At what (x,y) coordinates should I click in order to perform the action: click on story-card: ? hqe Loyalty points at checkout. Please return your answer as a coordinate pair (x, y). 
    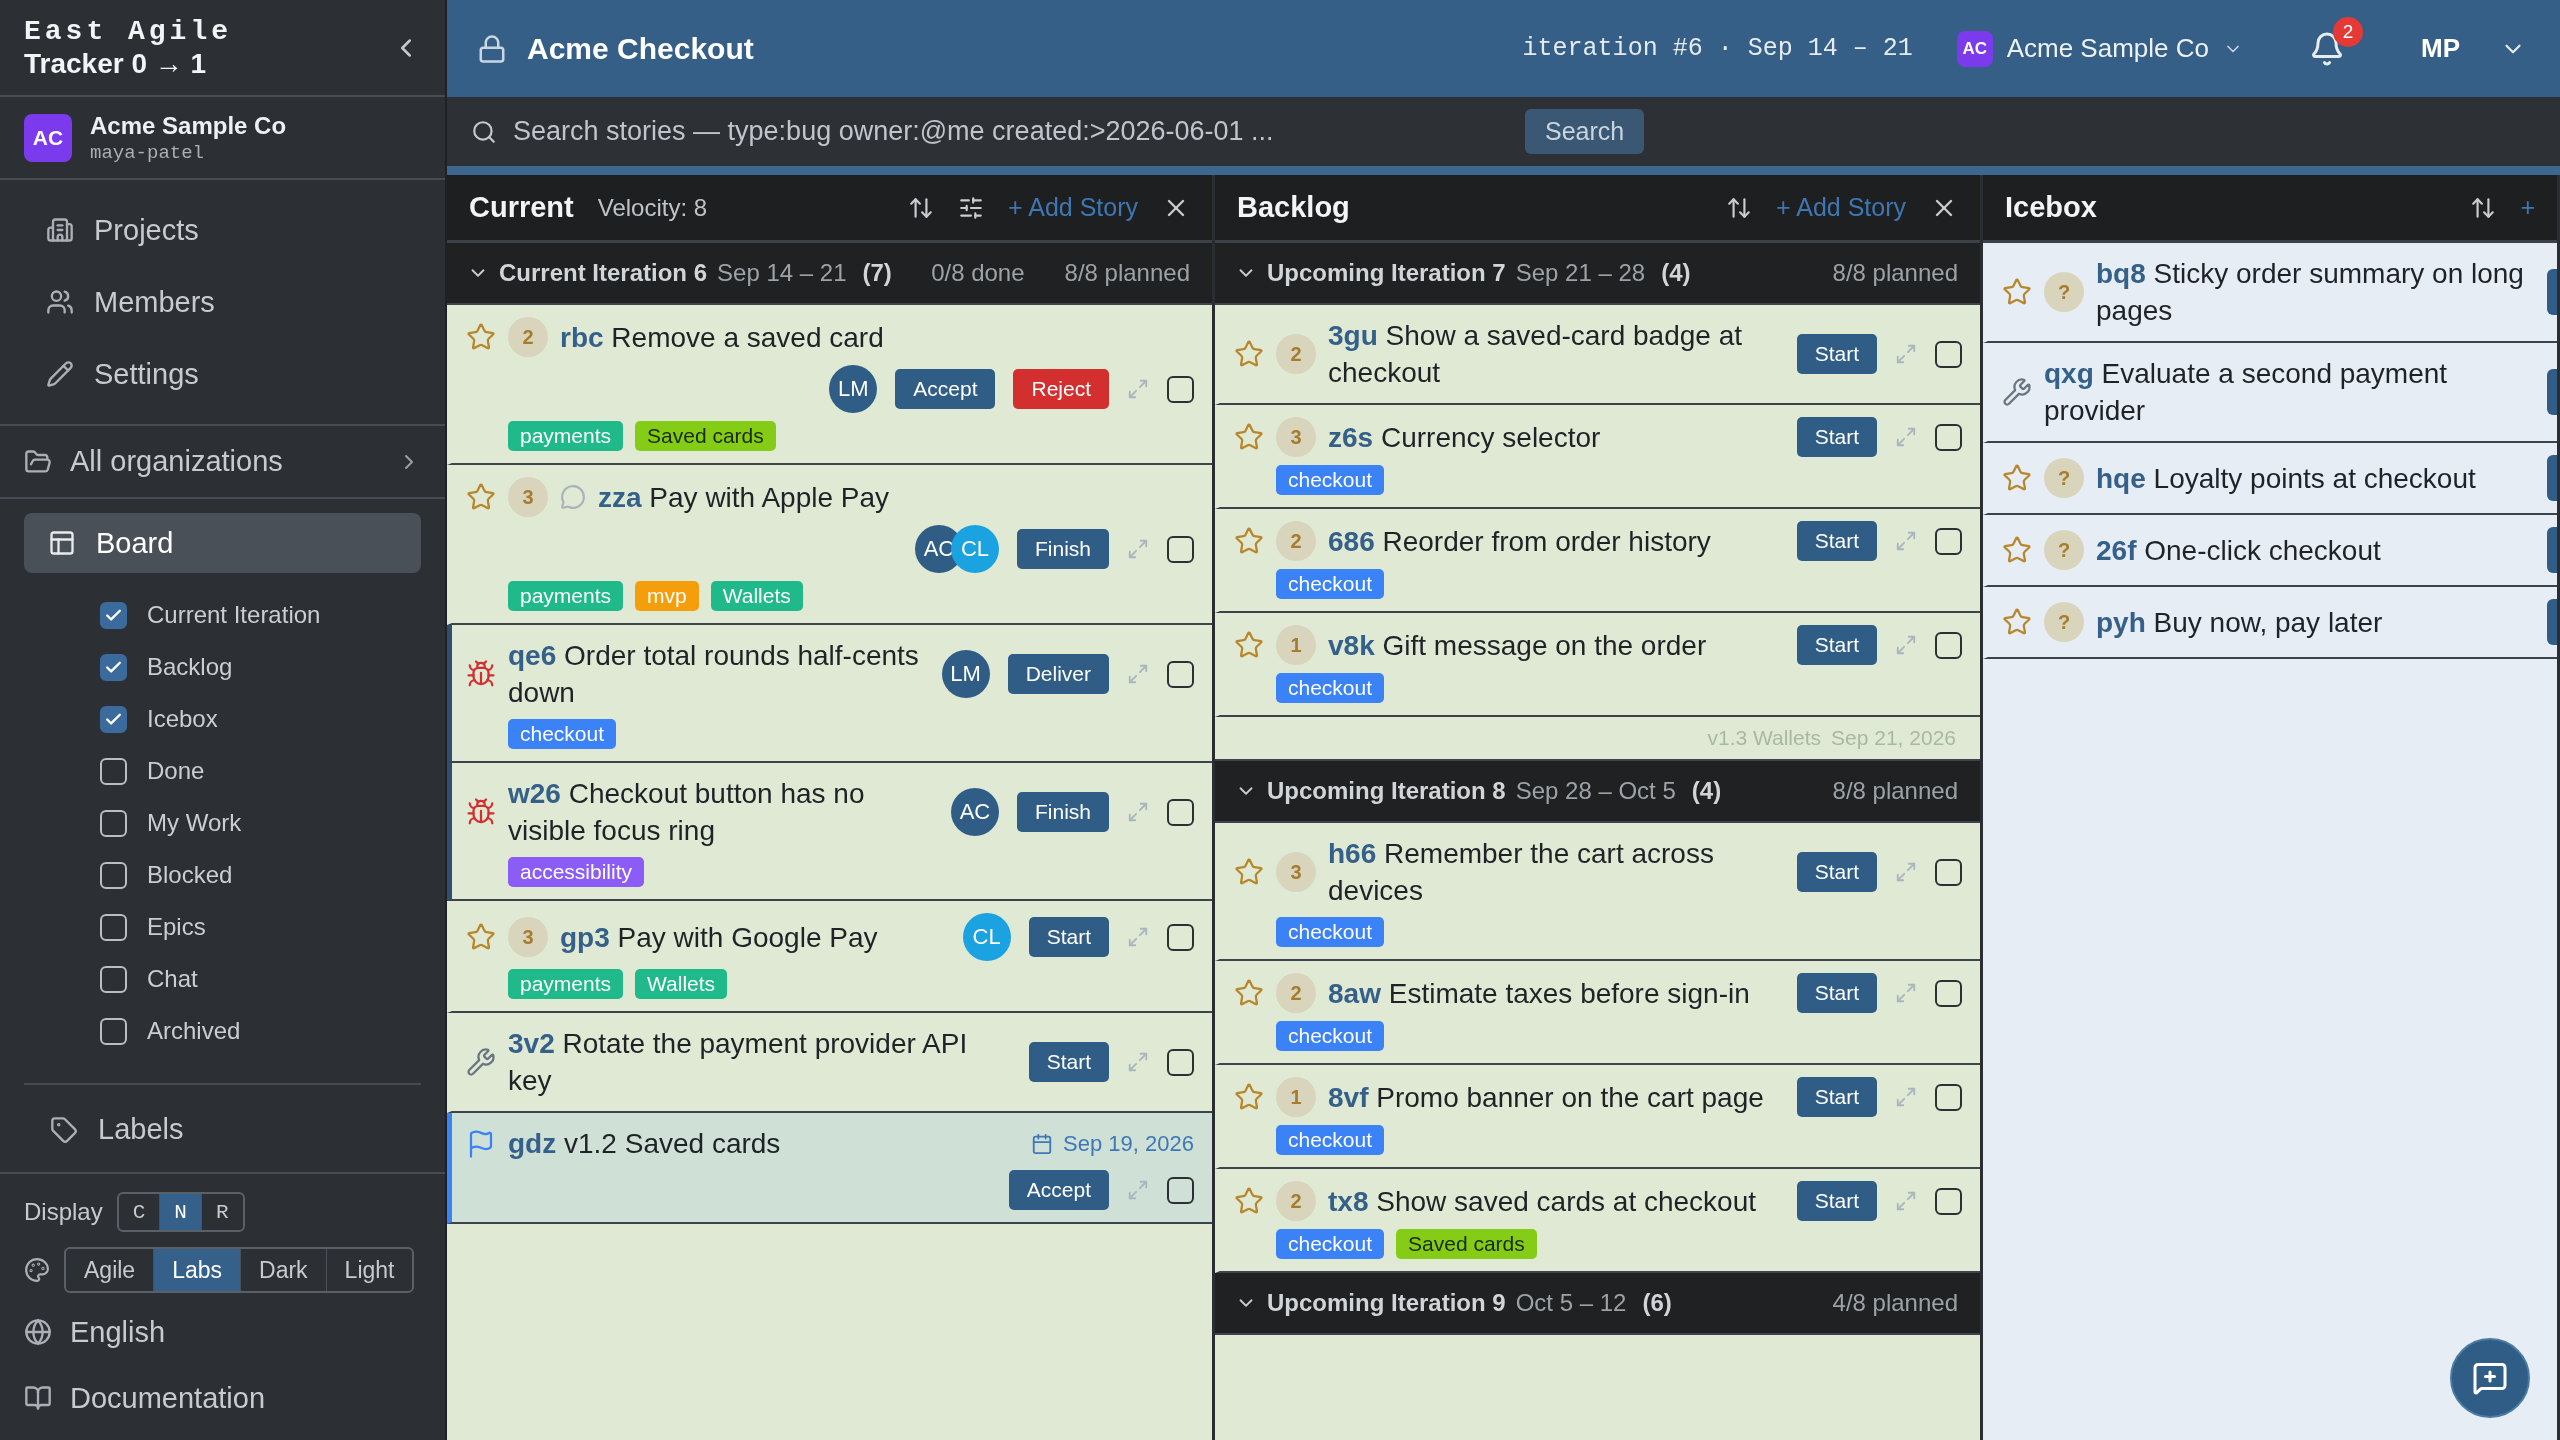
    Looking at the image, I should click on (2270, 479).